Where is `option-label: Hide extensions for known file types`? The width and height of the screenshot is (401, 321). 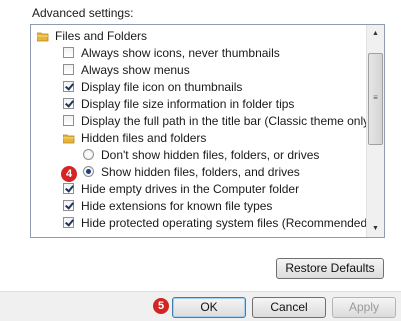
option-label: Hide extensions for known file types is located at coordinates (177, 206).